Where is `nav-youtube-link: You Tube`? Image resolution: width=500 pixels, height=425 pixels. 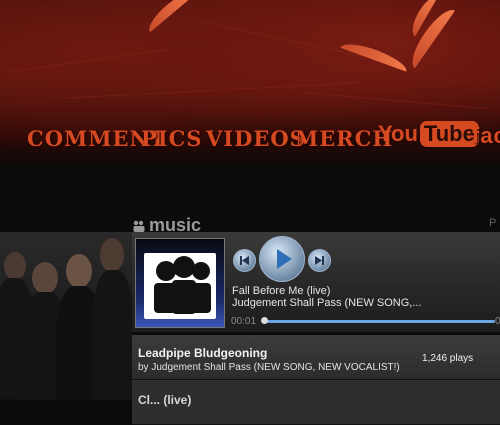
nav-youtube-link: You Tube is located at coordinates (428, 134).